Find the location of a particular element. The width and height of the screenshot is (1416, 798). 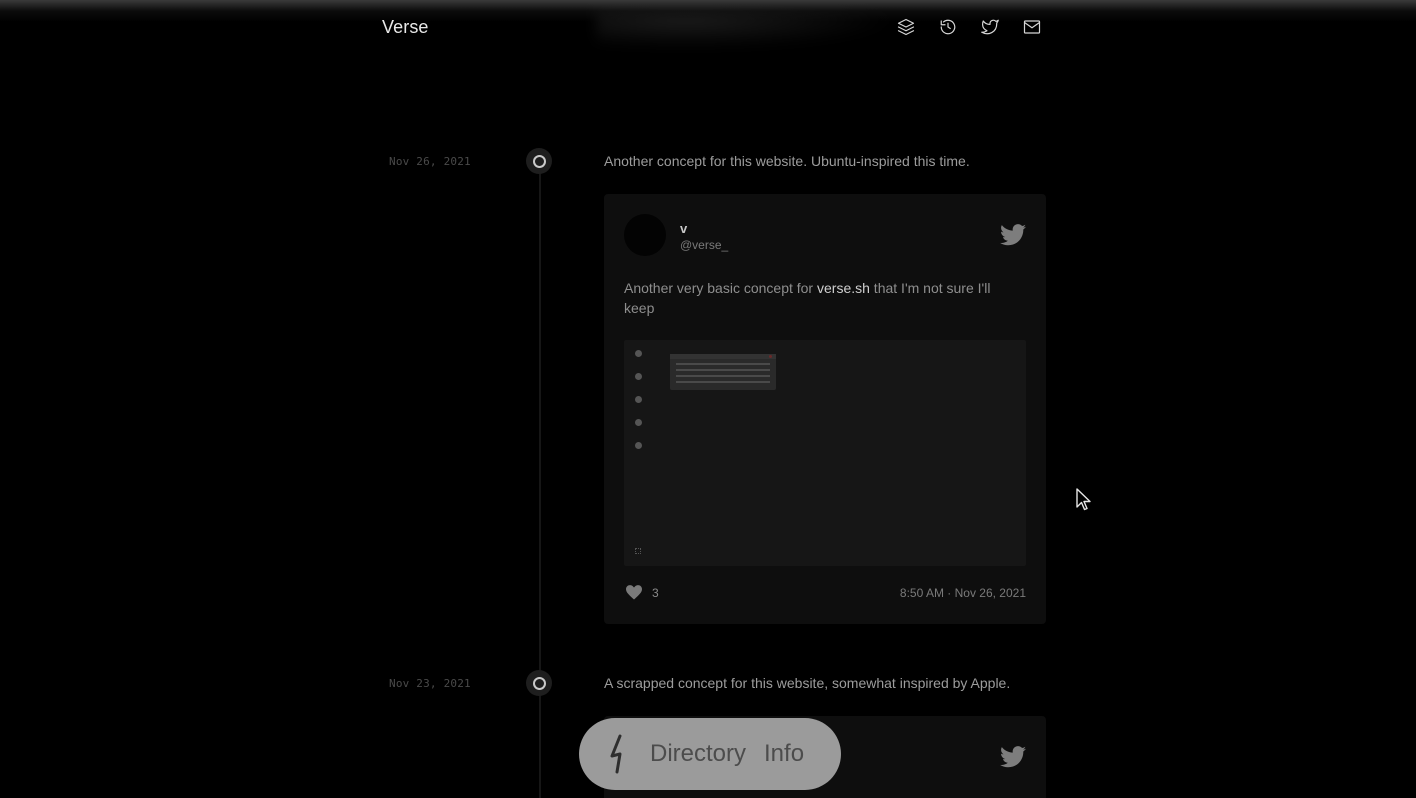

floating-dock: Directory Info is located at coordinates (710, 754).